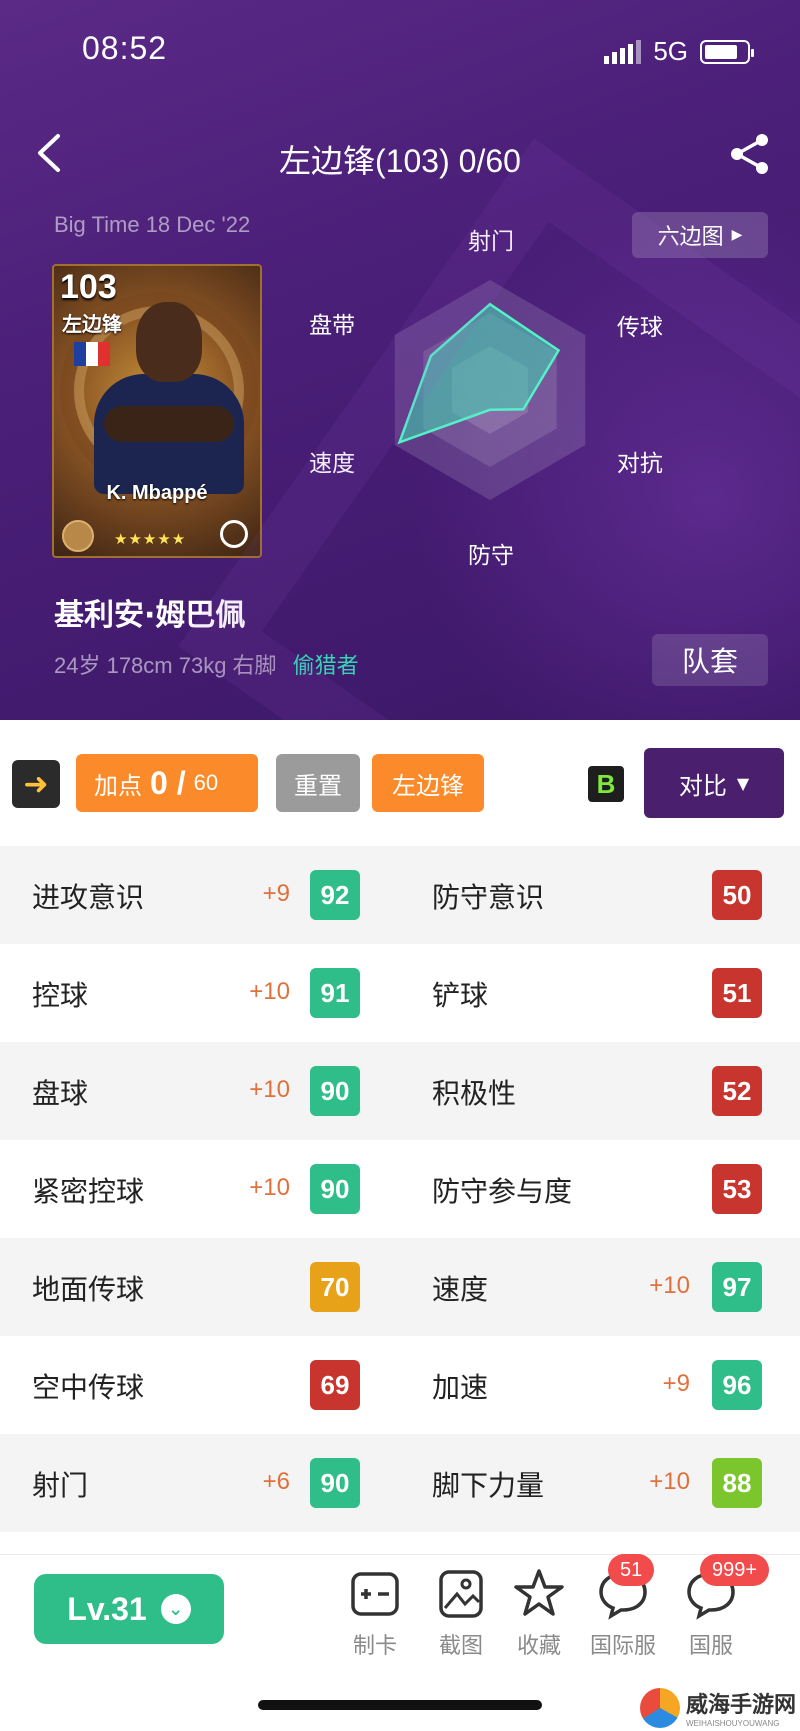 The image size is (800, 1731). Describe the element at coordinates (538, 1646) in the screenshot. I see `tab-label: 收藏` at that location.